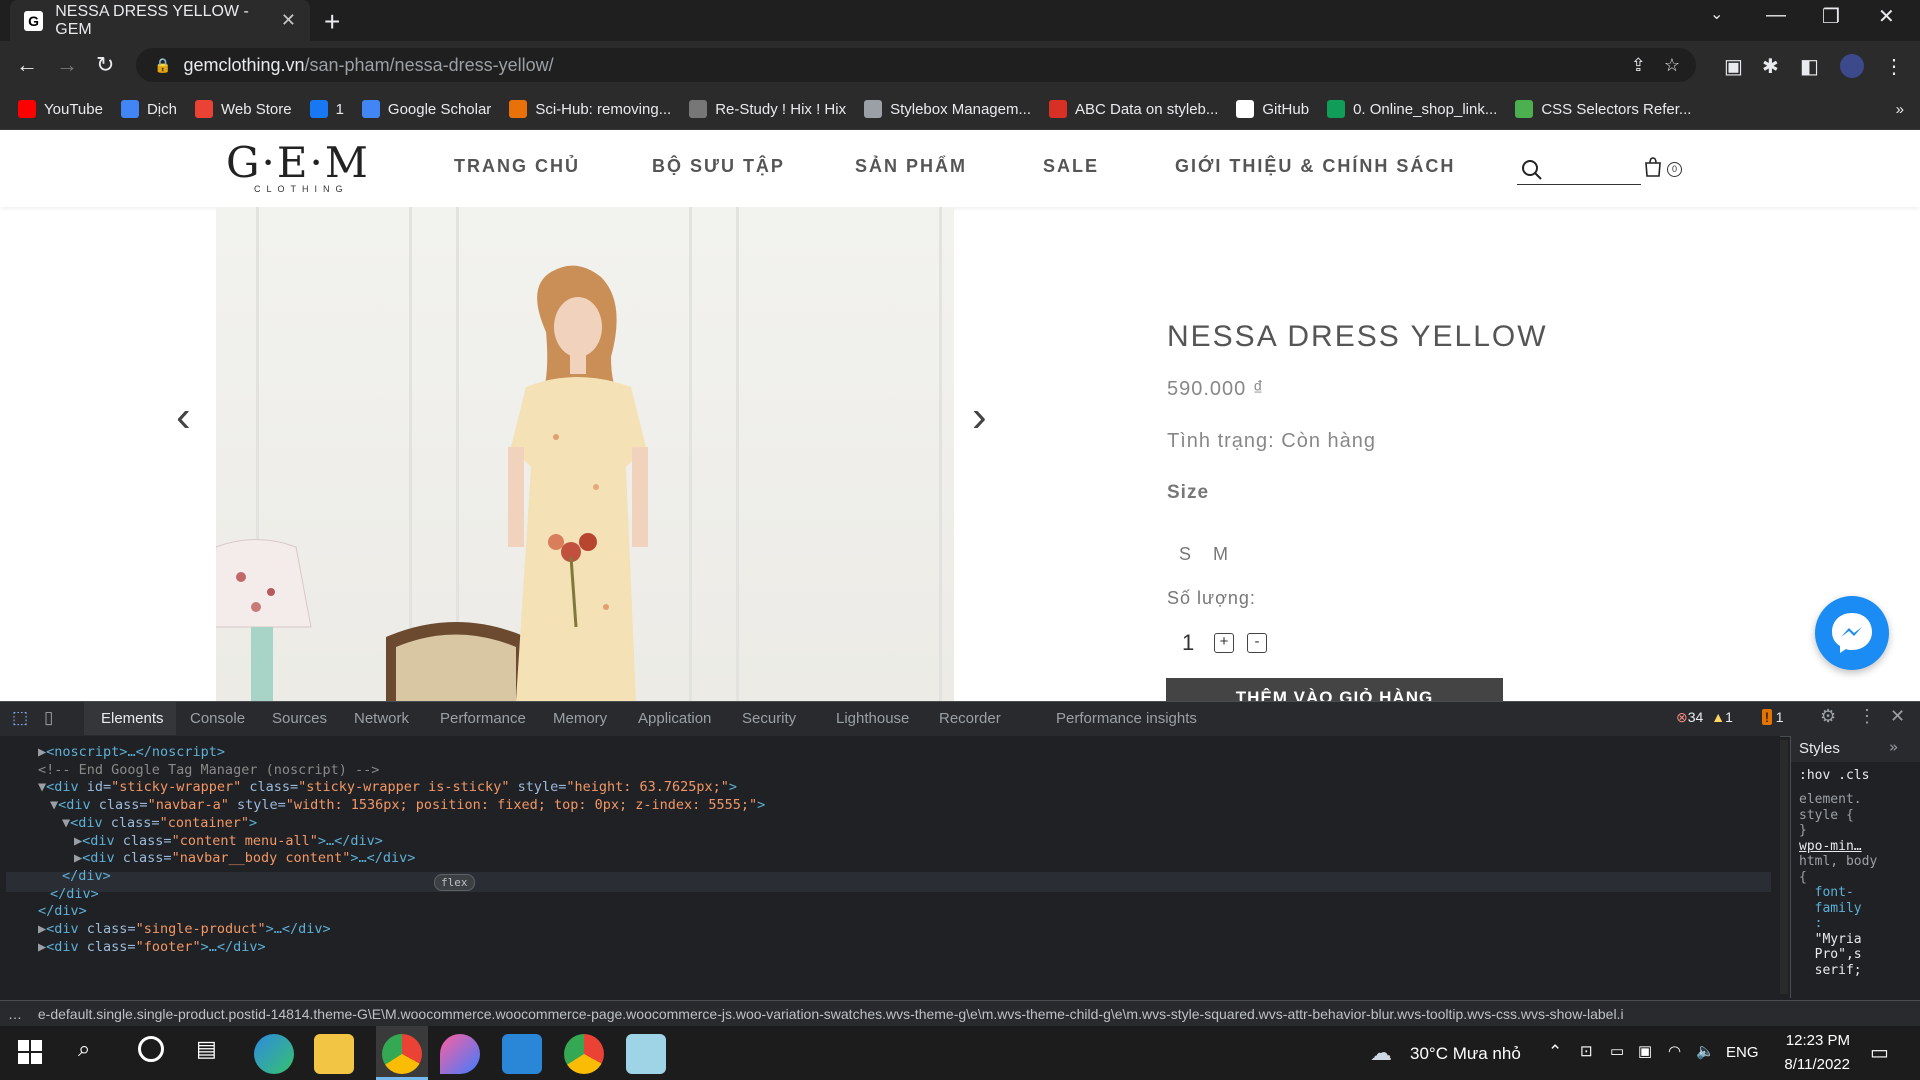 The image size is (1920, 1080). Describe the element at coordinates (1770, 66) in the screenshot. I see `puzzle-extensions-icon: ✱` at that location.